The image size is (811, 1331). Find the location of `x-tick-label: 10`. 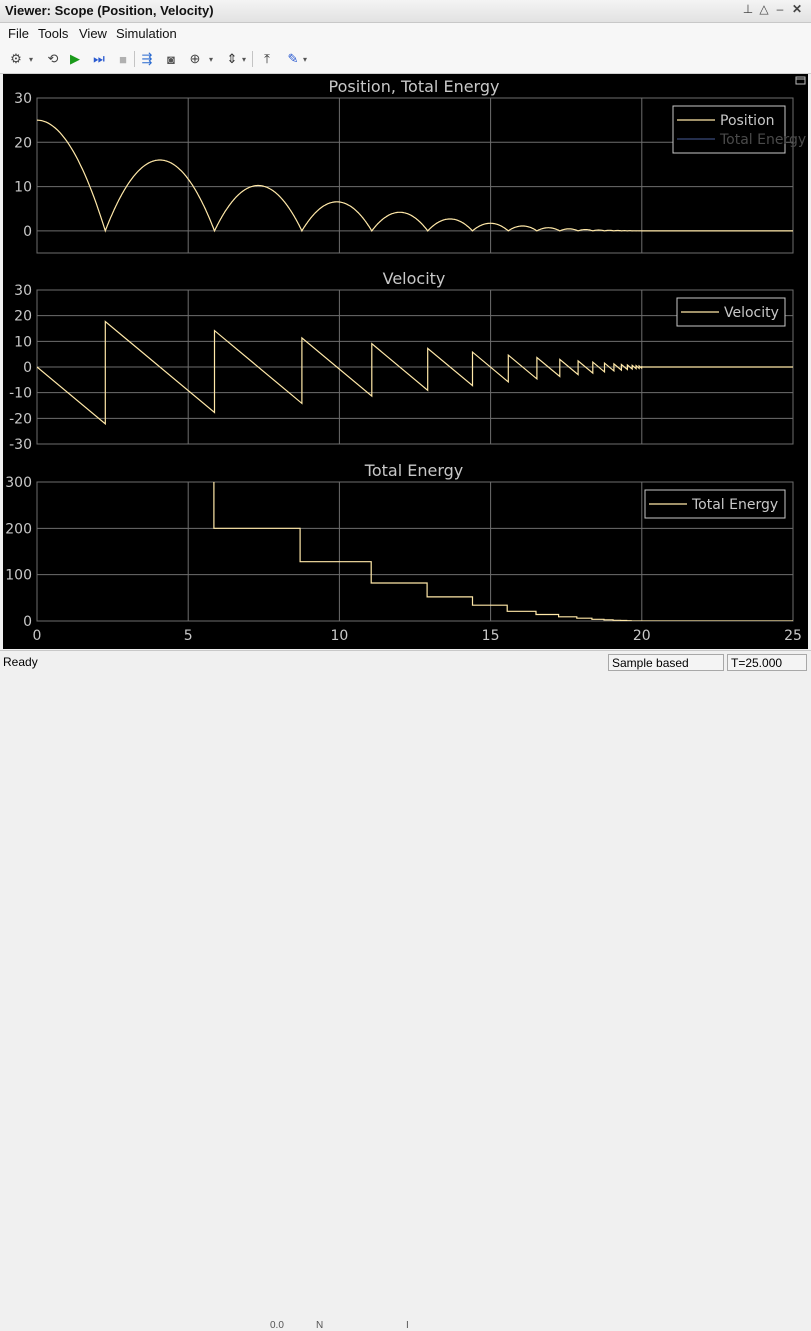

x-tick-label: 10 is located at coordinates (339, 636).